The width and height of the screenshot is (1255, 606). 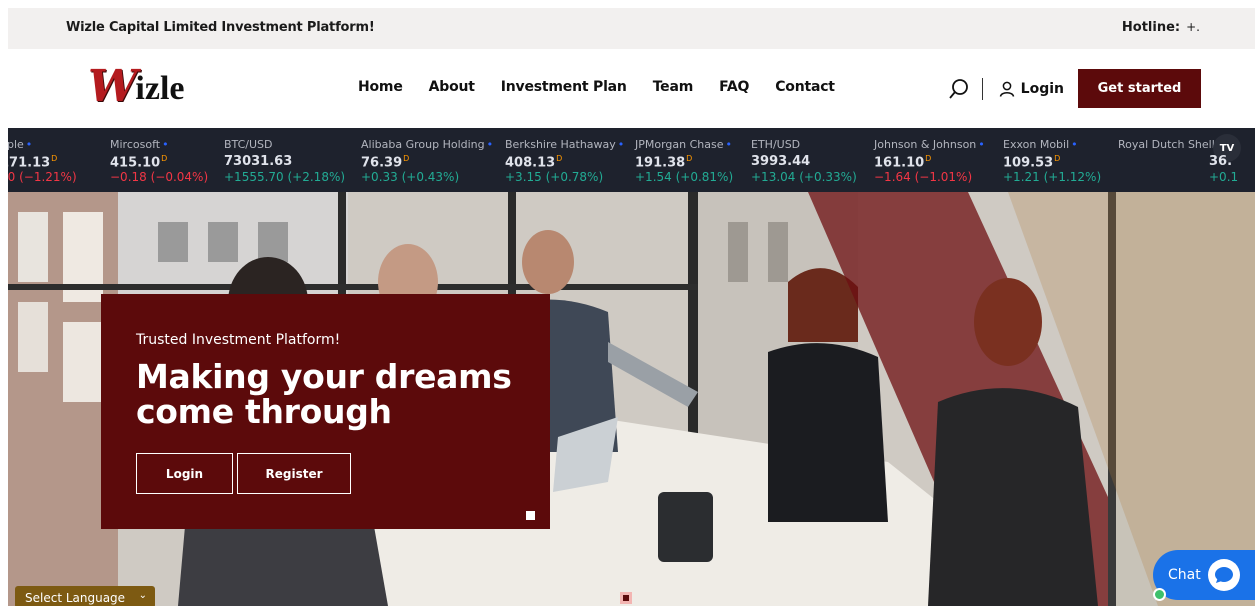 What do you see at coordinates (660, 163) in the screenshot?
I see `ticker-price: 191.38` at bounding box center [660, 163].